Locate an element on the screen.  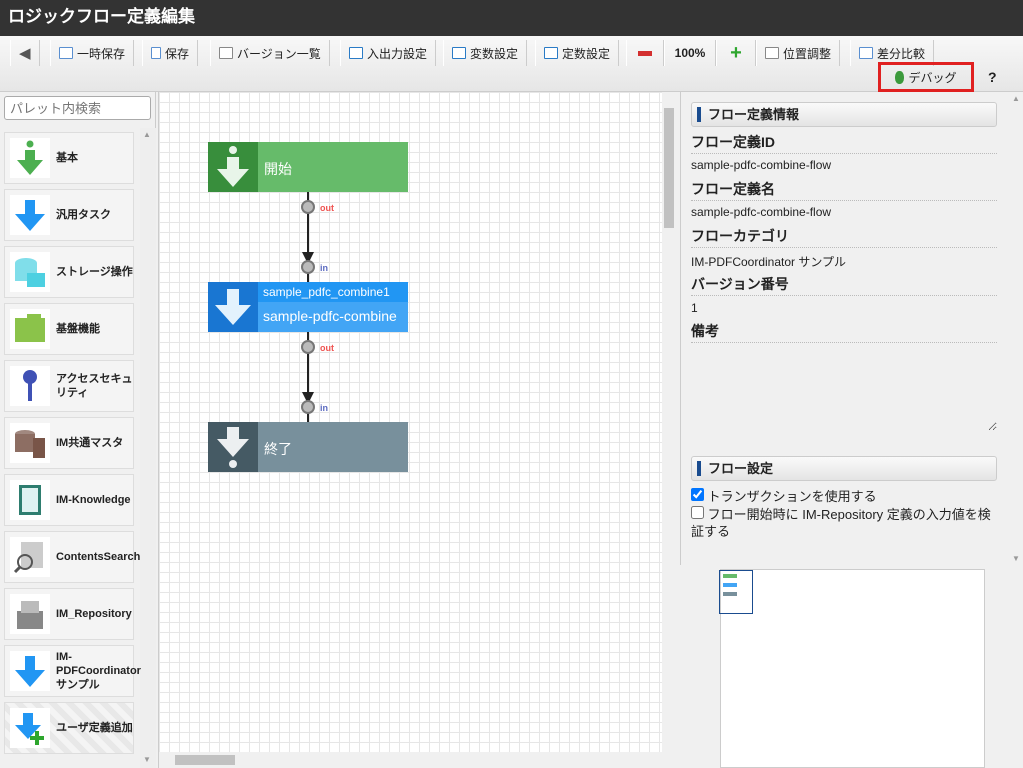
flow-name-value: sample-pdfc-combine-flow is located at coordinates (761, 212).